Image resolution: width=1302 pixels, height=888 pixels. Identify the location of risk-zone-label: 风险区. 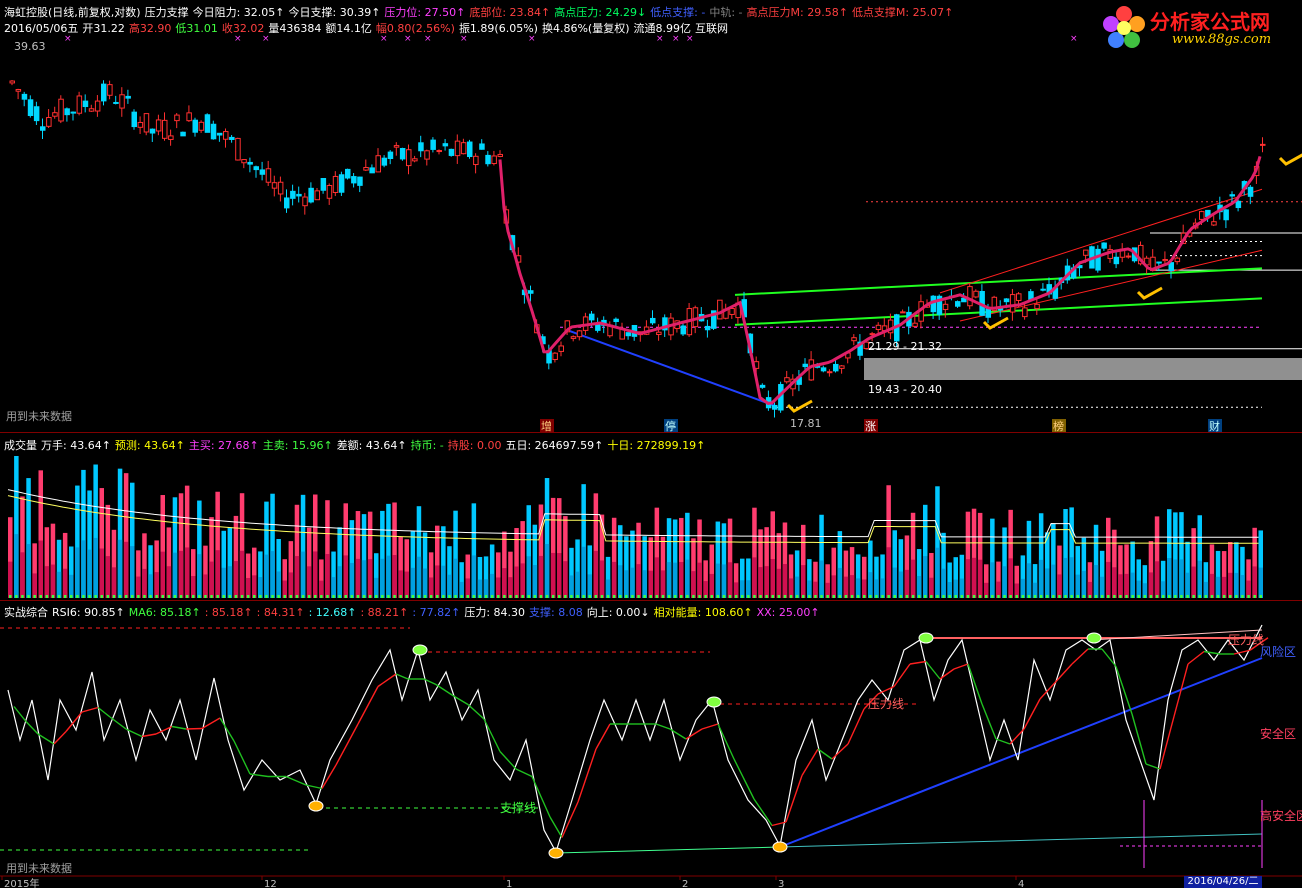
(1278, 651).